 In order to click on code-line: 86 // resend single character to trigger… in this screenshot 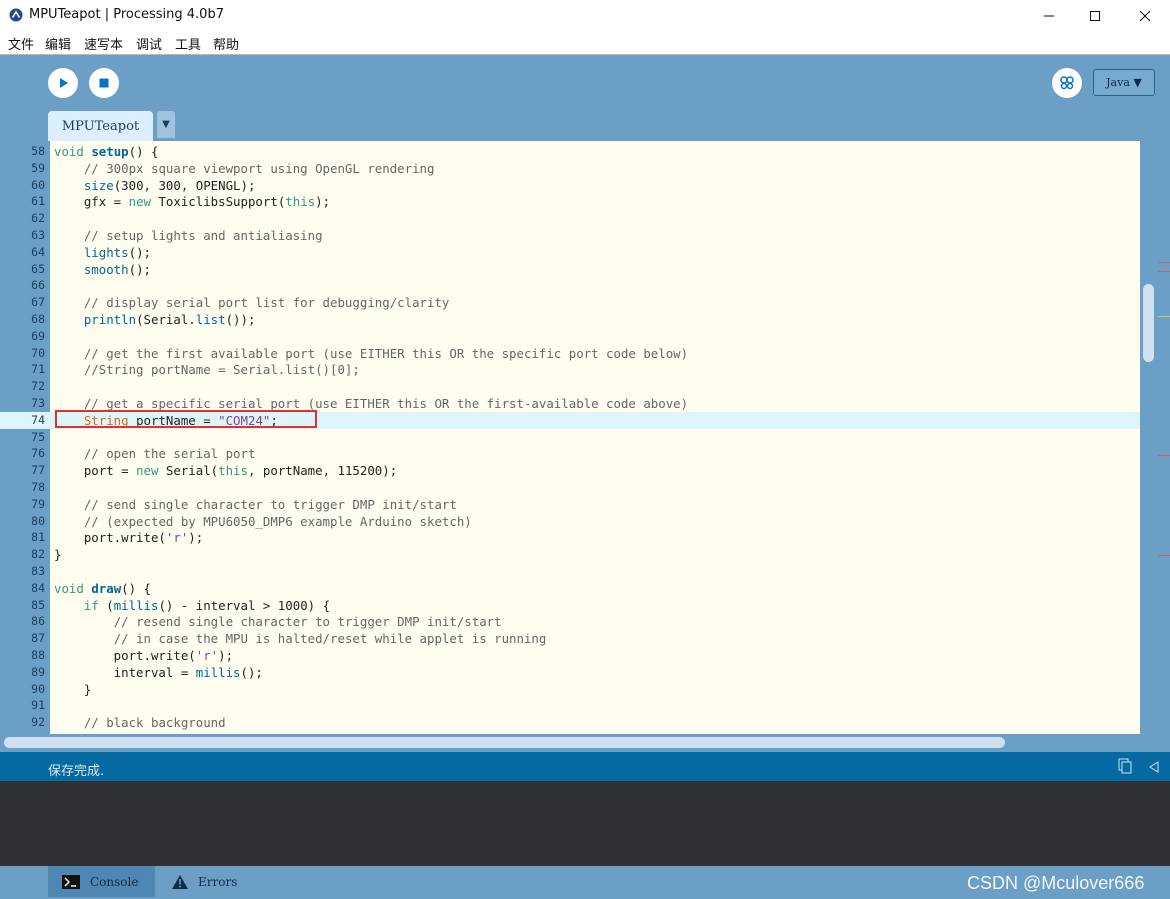, I will do `click(570, 621)`.